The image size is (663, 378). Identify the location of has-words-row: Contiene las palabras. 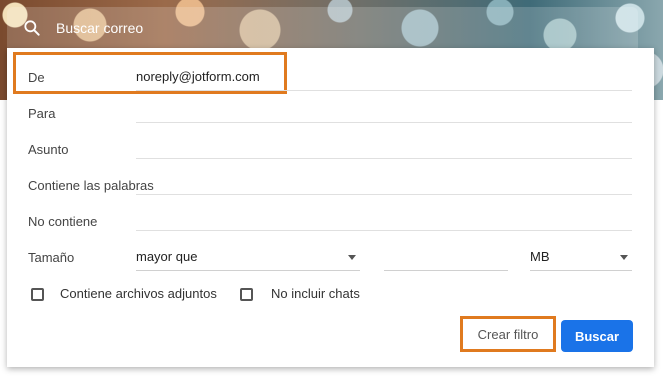
(330, 186).